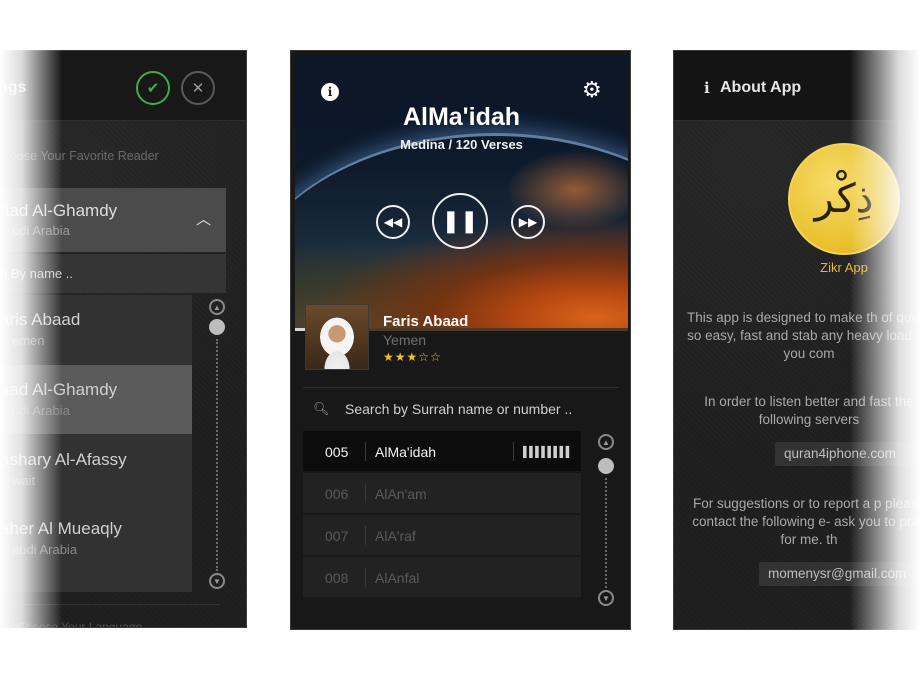  I want to click on reader-name: aher Al Mueaqly, so click(61, 528).